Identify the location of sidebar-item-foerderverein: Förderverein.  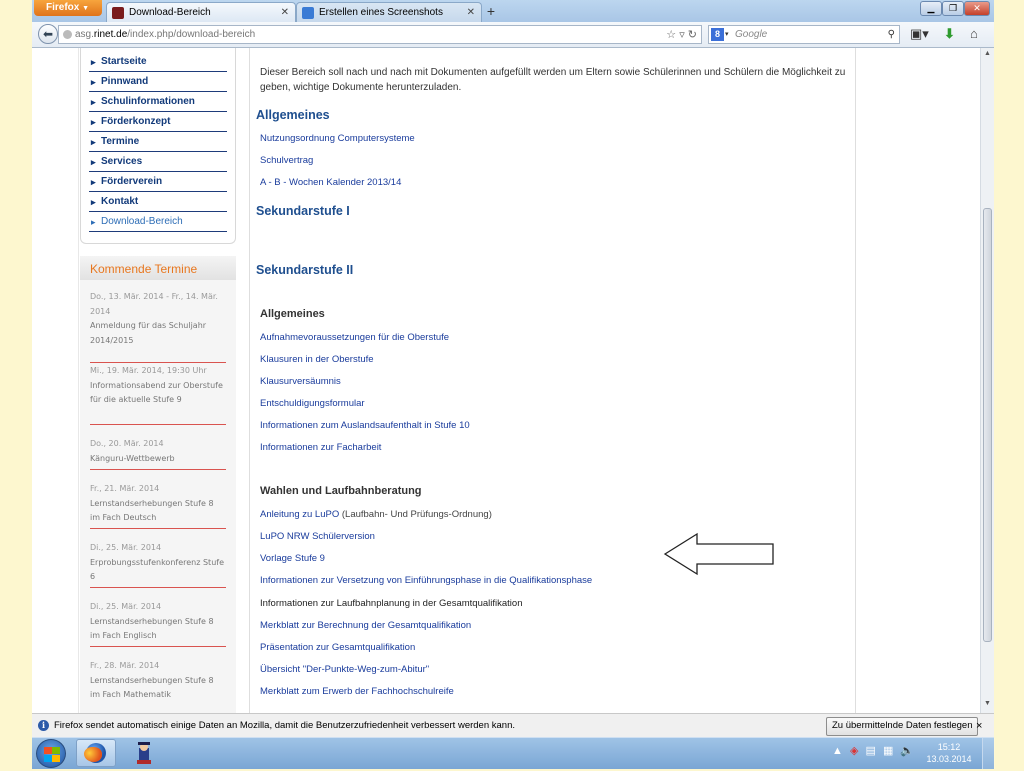
(158, 182).